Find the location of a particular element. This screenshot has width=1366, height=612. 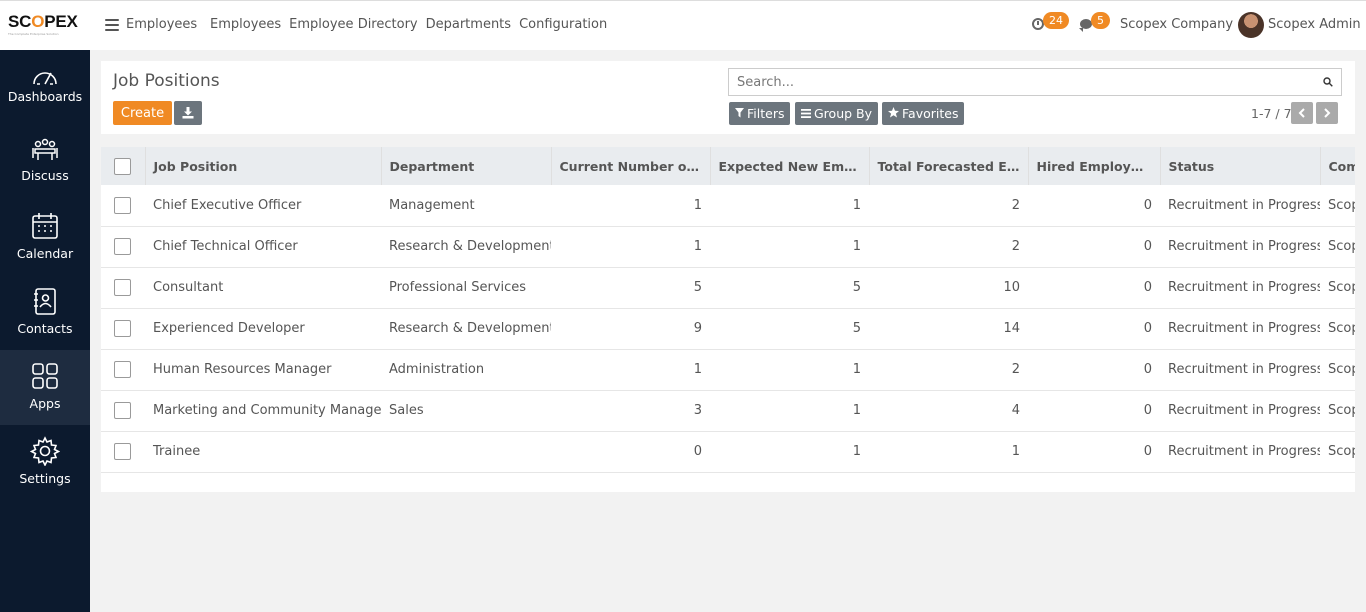

pager-value: 1-7 / 7 is located at coordinates (1271, 113).